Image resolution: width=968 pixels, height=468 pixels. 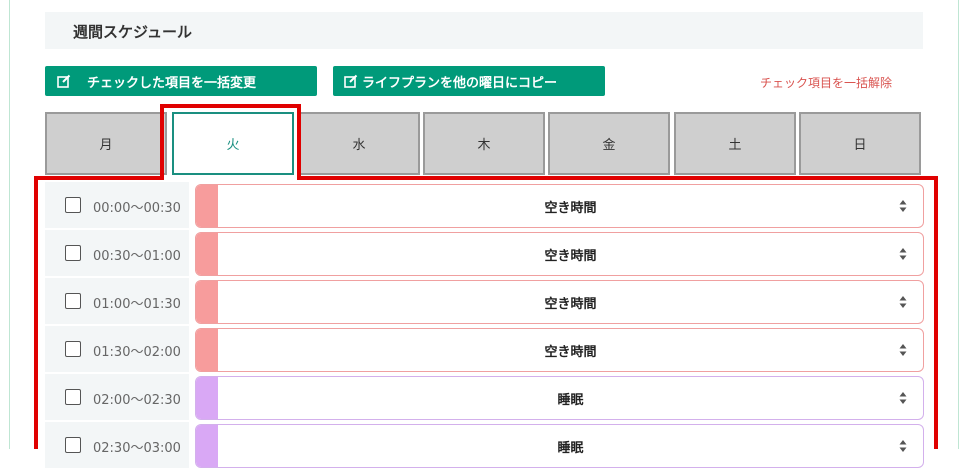 I want to click on schedule-row: 00:00〜00:30 空き時間, so click(x=485, y=205).